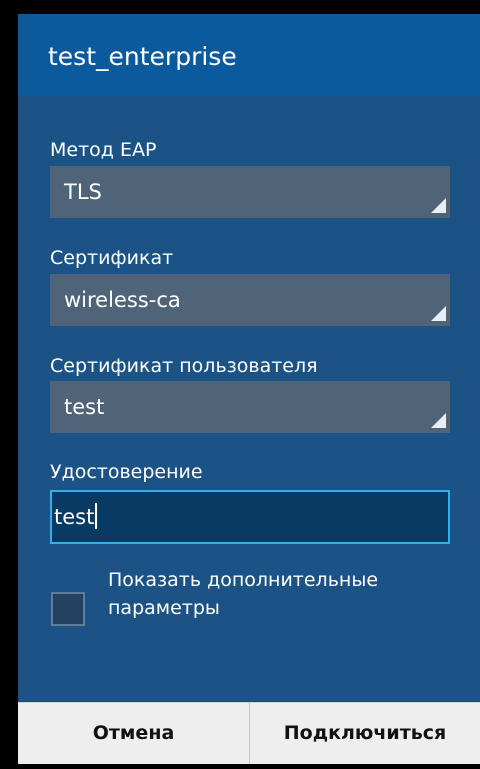  Describe the element at coordinates (122, 300) in the screenshot. I see `ca-certificate-value: wireless-ca` at that location.